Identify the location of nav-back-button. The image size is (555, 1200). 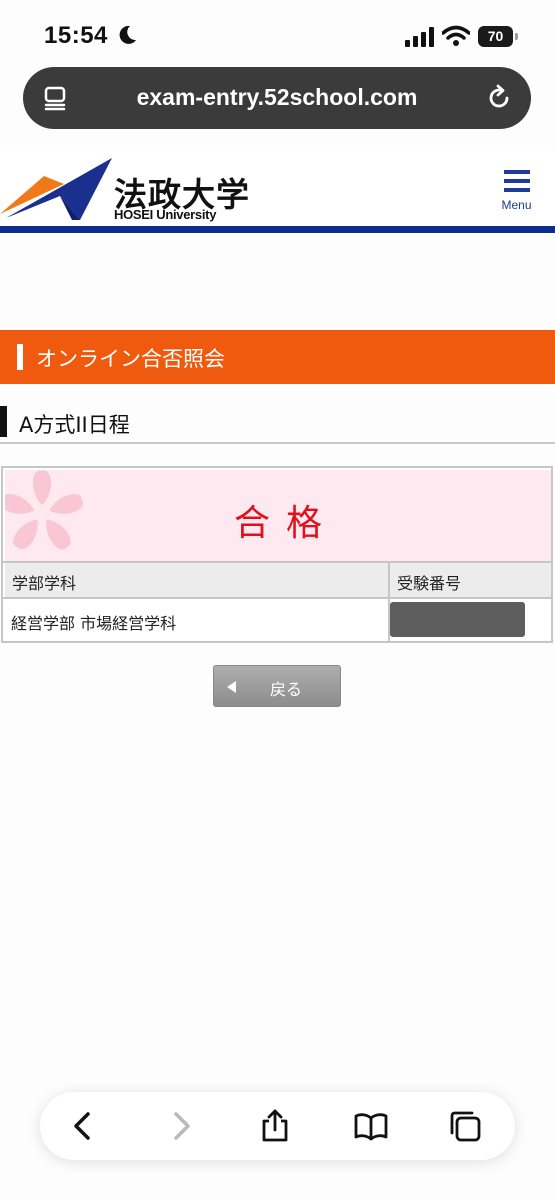
(83, 1126).